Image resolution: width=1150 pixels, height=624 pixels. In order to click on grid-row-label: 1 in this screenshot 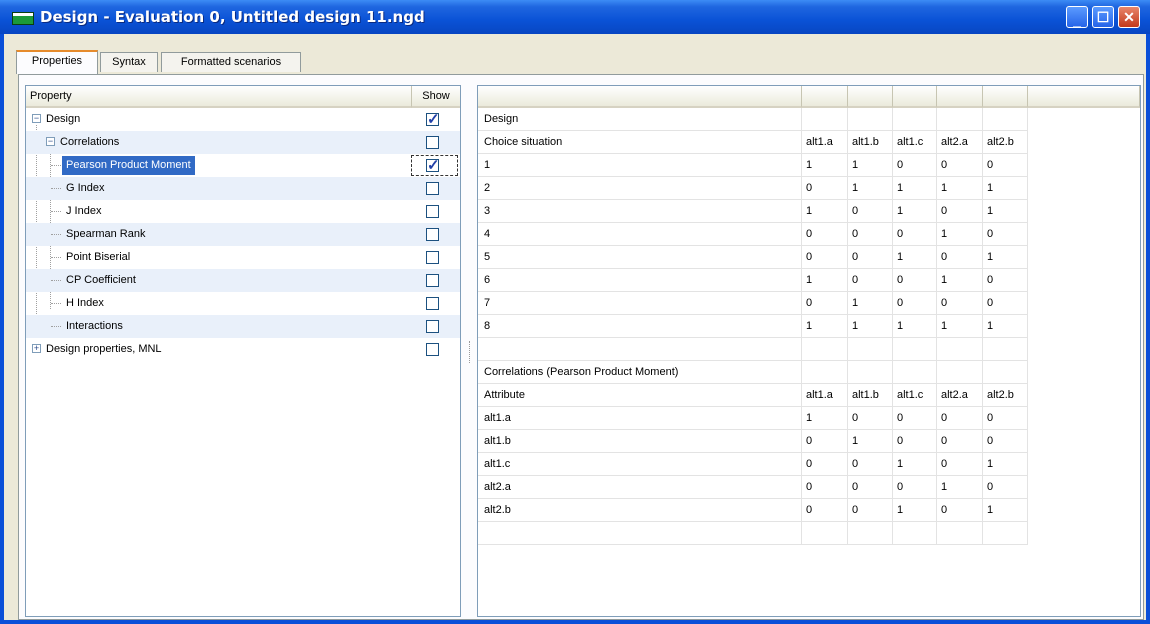, I will do `click(640, 165)`.